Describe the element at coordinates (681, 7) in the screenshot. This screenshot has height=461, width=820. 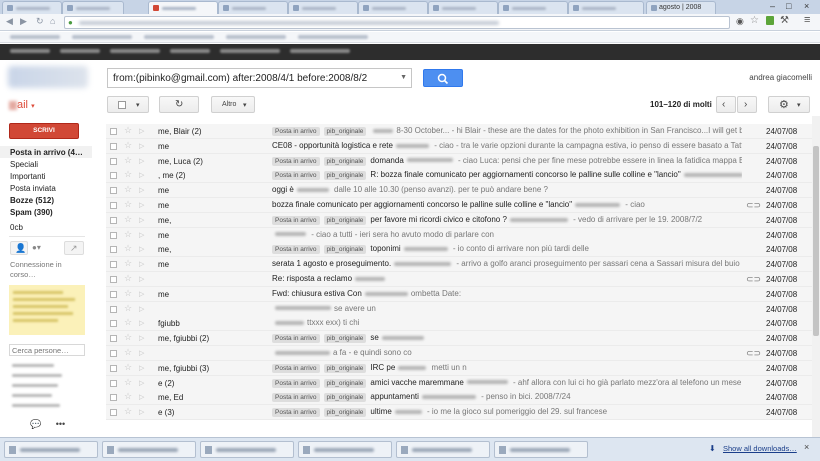
I see `browser-tab-agosto: agosto | 2008` at that location.